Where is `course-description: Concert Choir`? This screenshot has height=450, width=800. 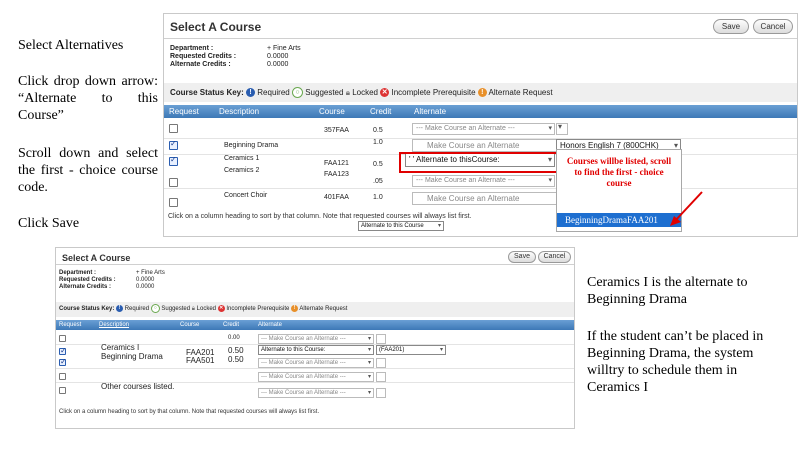
course-description: Concert Choir is located at coordinates (246, 195).